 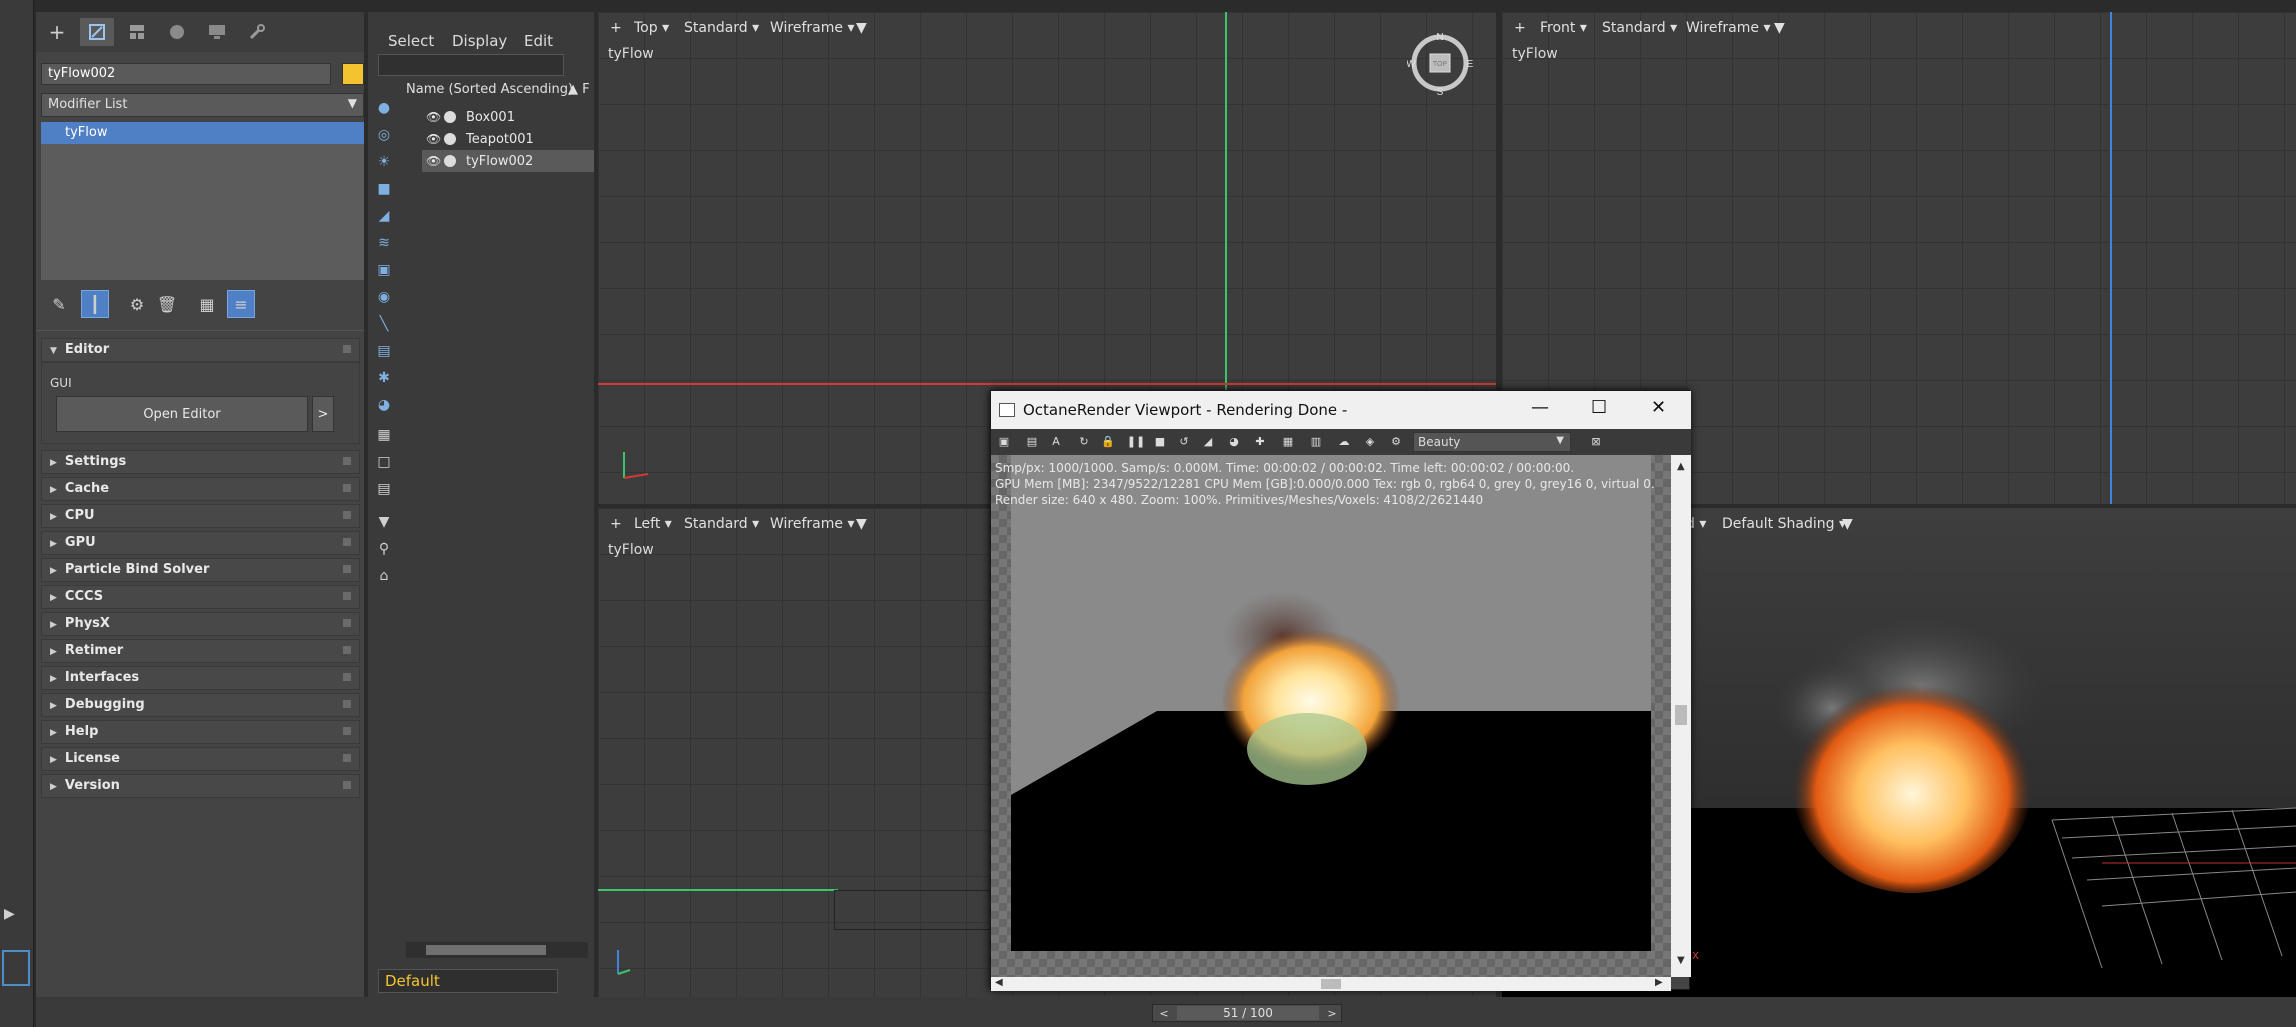 I want to click on modify-tab-icon, so click(x=97, y=32).